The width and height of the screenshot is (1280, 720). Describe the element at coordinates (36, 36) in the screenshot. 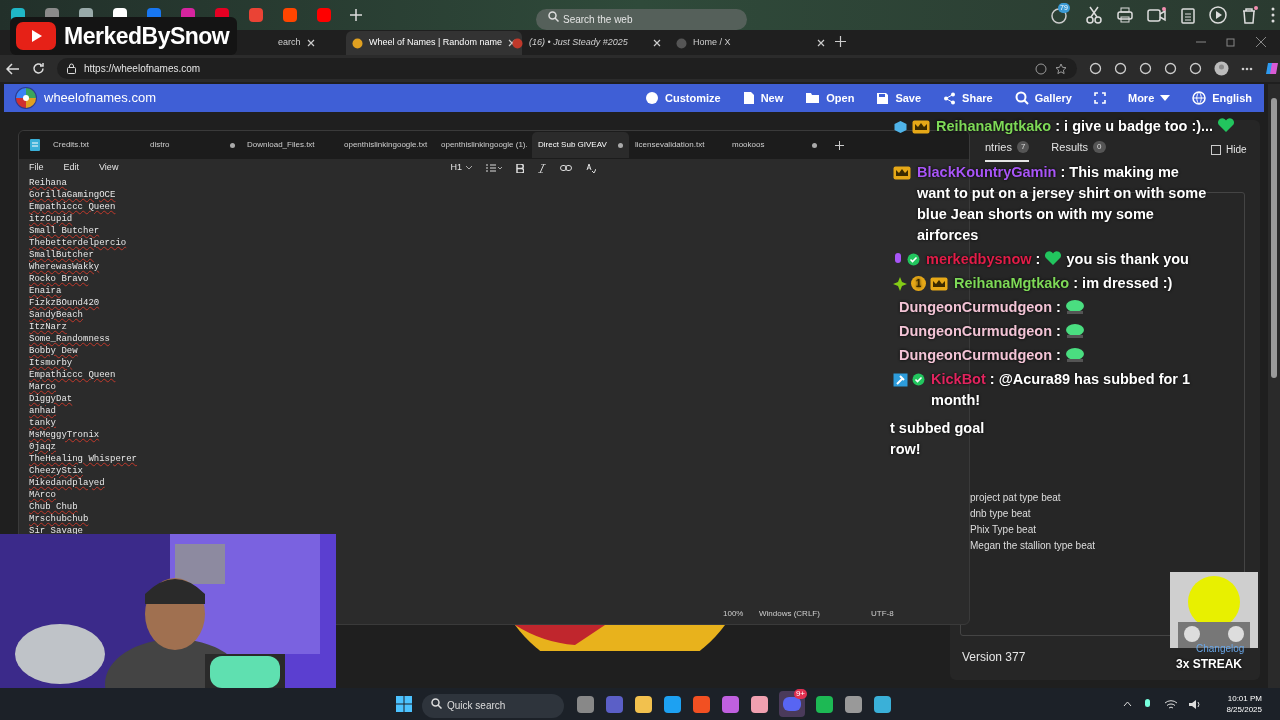

I see `youtube-logo-icon` at that location.